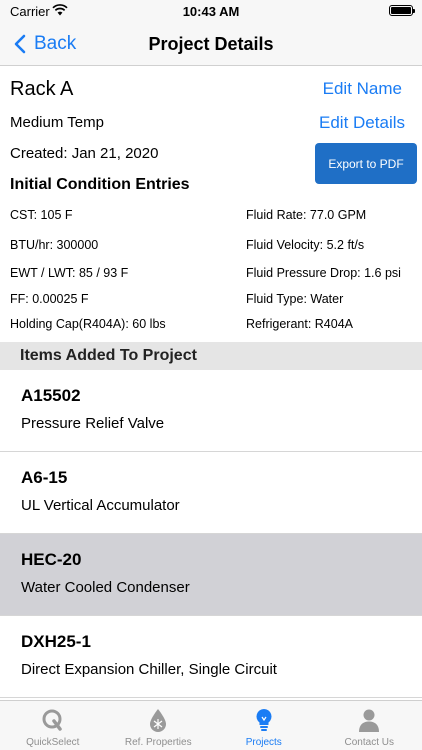 Image resolution: width=422 pixels, height=750 pixels. Describe the element at coordinates (54, 245) in the screenshot. I see `condition-btu: BTU/hr: 300000` at that location.